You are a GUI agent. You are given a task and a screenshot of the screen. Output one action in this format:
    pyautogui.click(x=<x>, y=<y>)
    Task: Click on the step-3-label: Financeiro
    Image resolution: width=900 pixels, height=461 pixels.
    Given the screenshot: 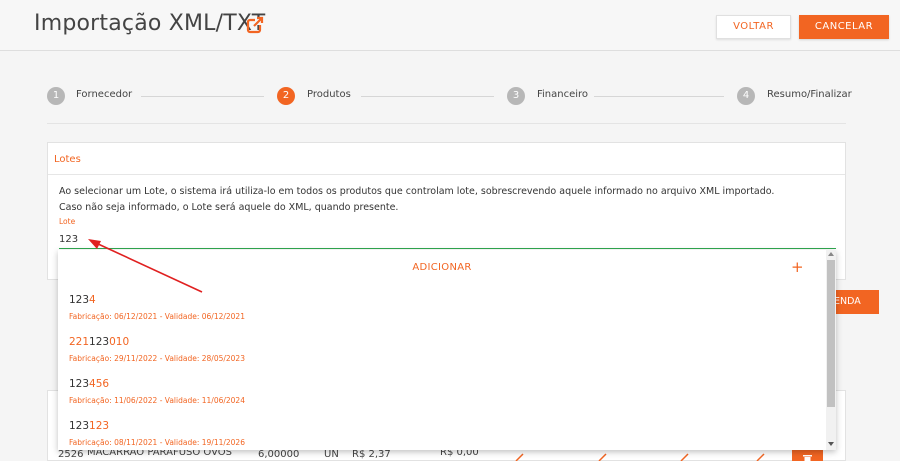 What is the action you would take?
    pyautogui.click(x=562, y=94)
    